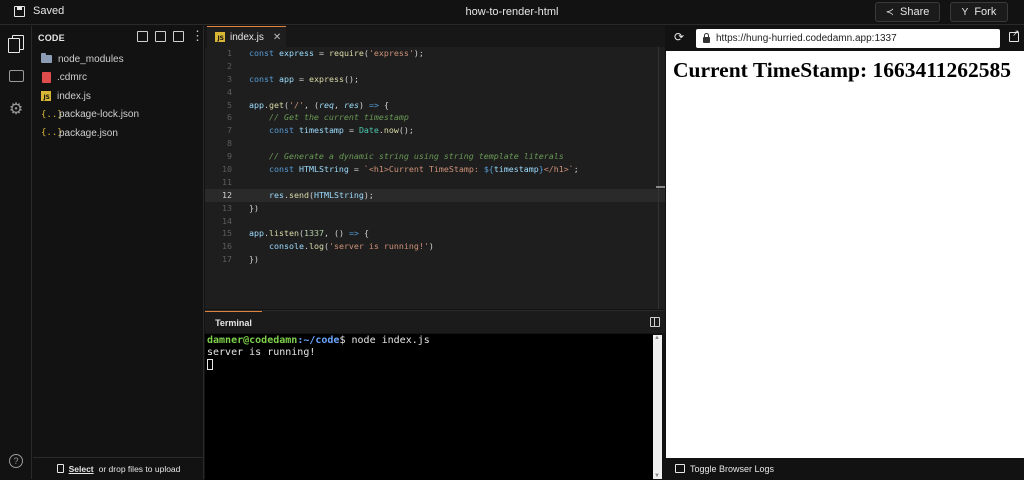 This screenshot has width=1024, height=480. What do you see at coordinates (197, 36) in the screenshot?
I see `more-icon` at bounding box center [197, 36].